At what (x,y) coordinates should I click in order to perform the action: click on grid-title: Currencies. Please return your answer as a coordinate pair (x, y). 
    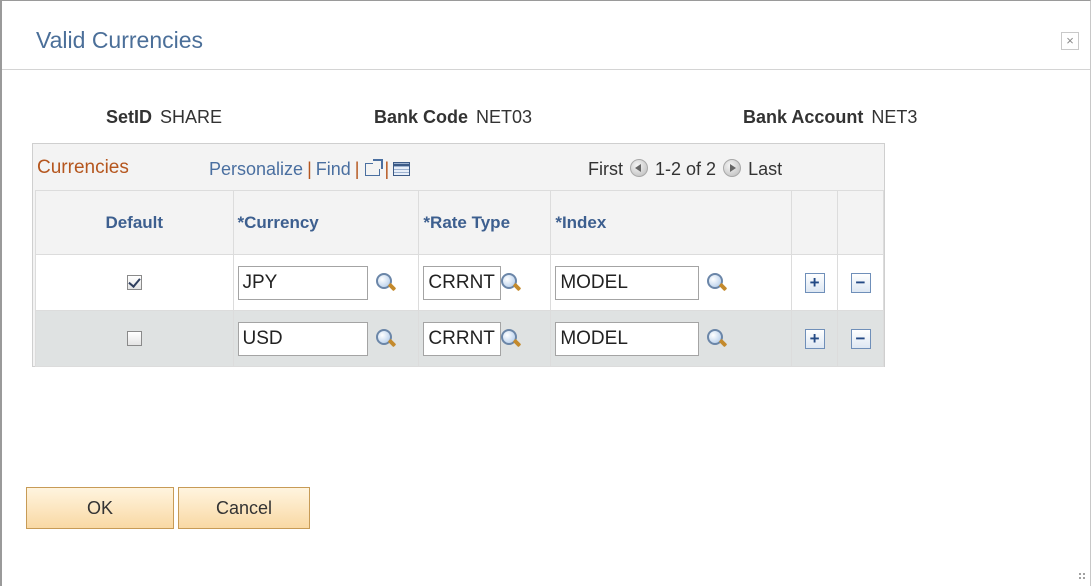
    Looking at the image, I should click on (83, 167).